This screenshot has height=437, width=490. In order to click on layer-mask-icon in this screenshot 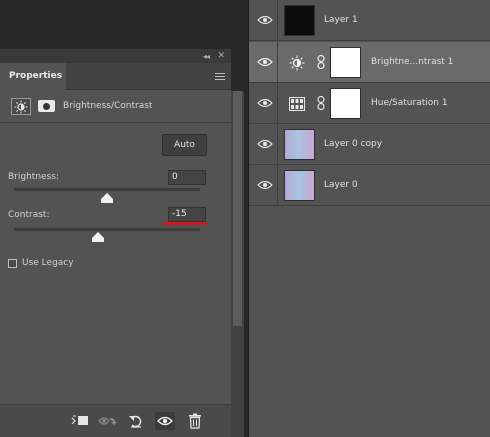, I will do `click(46, 106)`.